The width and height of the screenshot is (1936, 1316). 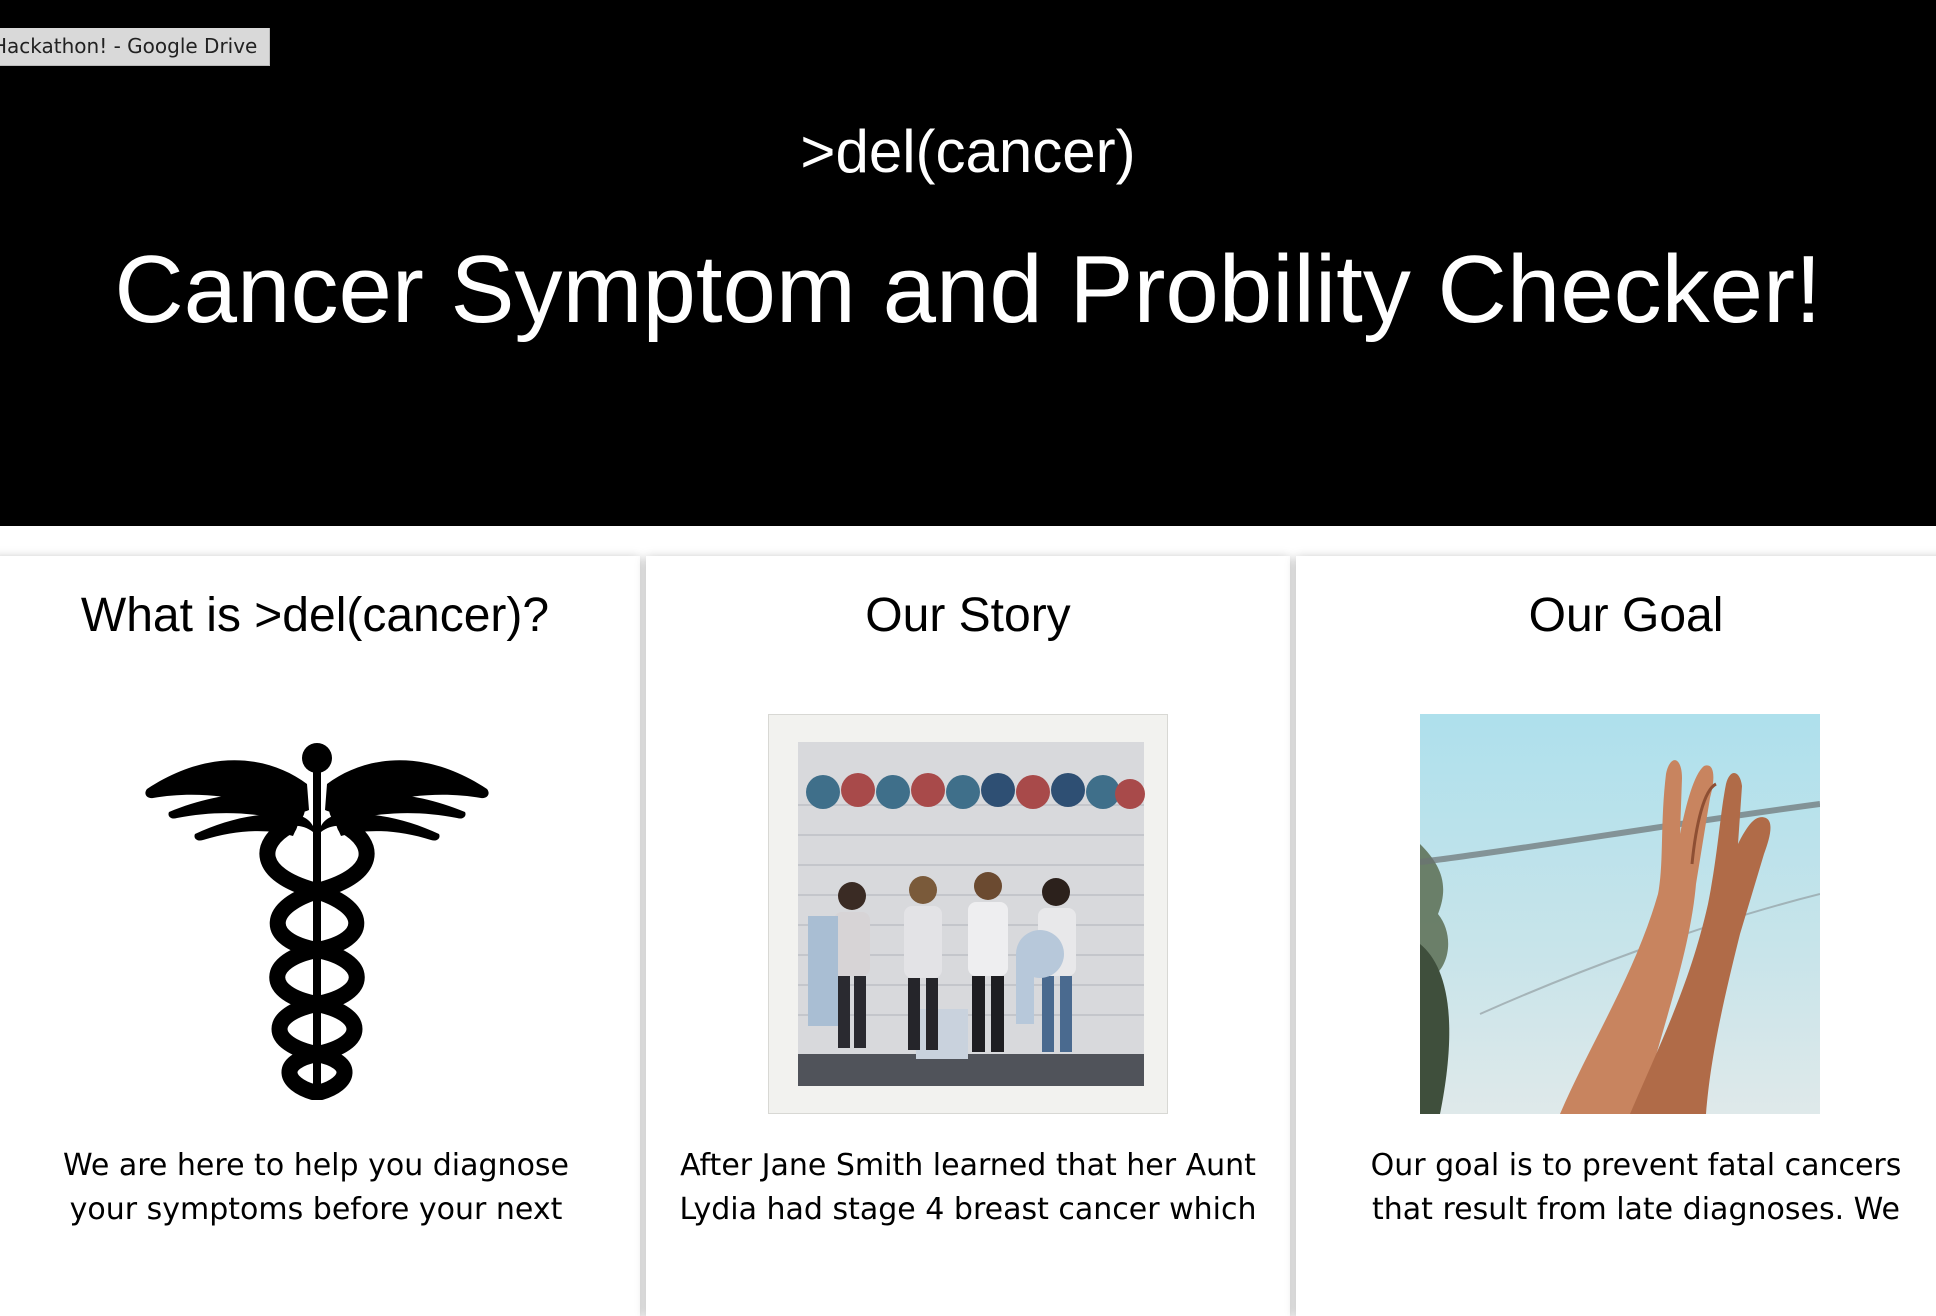 I want to click on tab-tooltip: Hackathon! - Google Drive, so click(x=135, y=47).